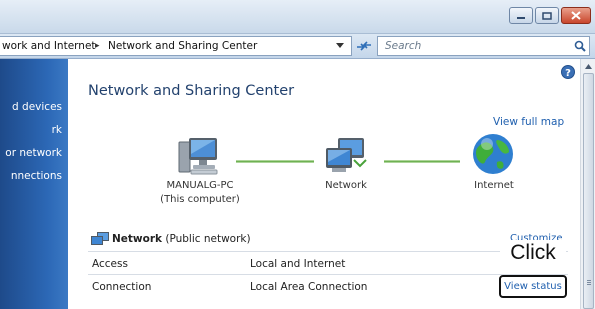 This screenshot has height=309, width=595. Describe the element at coordinates (422, 161) in the screenshot. I see `connection-line-network-internet` at that location.